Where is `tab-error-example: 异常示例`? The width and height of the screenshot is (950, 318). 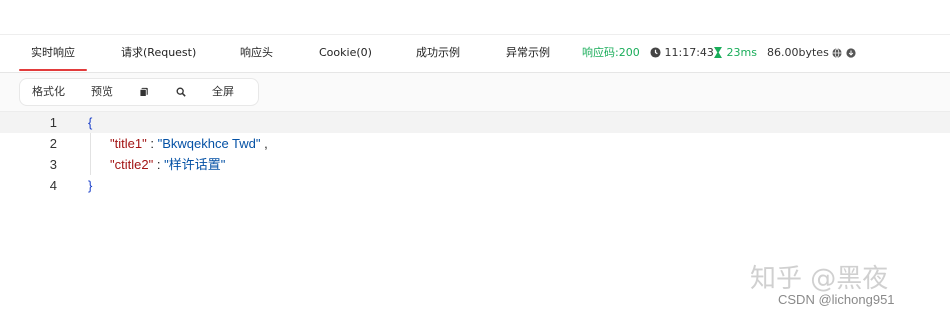
tab-error-example: 异常示例 is located at coordinates (528, 53).